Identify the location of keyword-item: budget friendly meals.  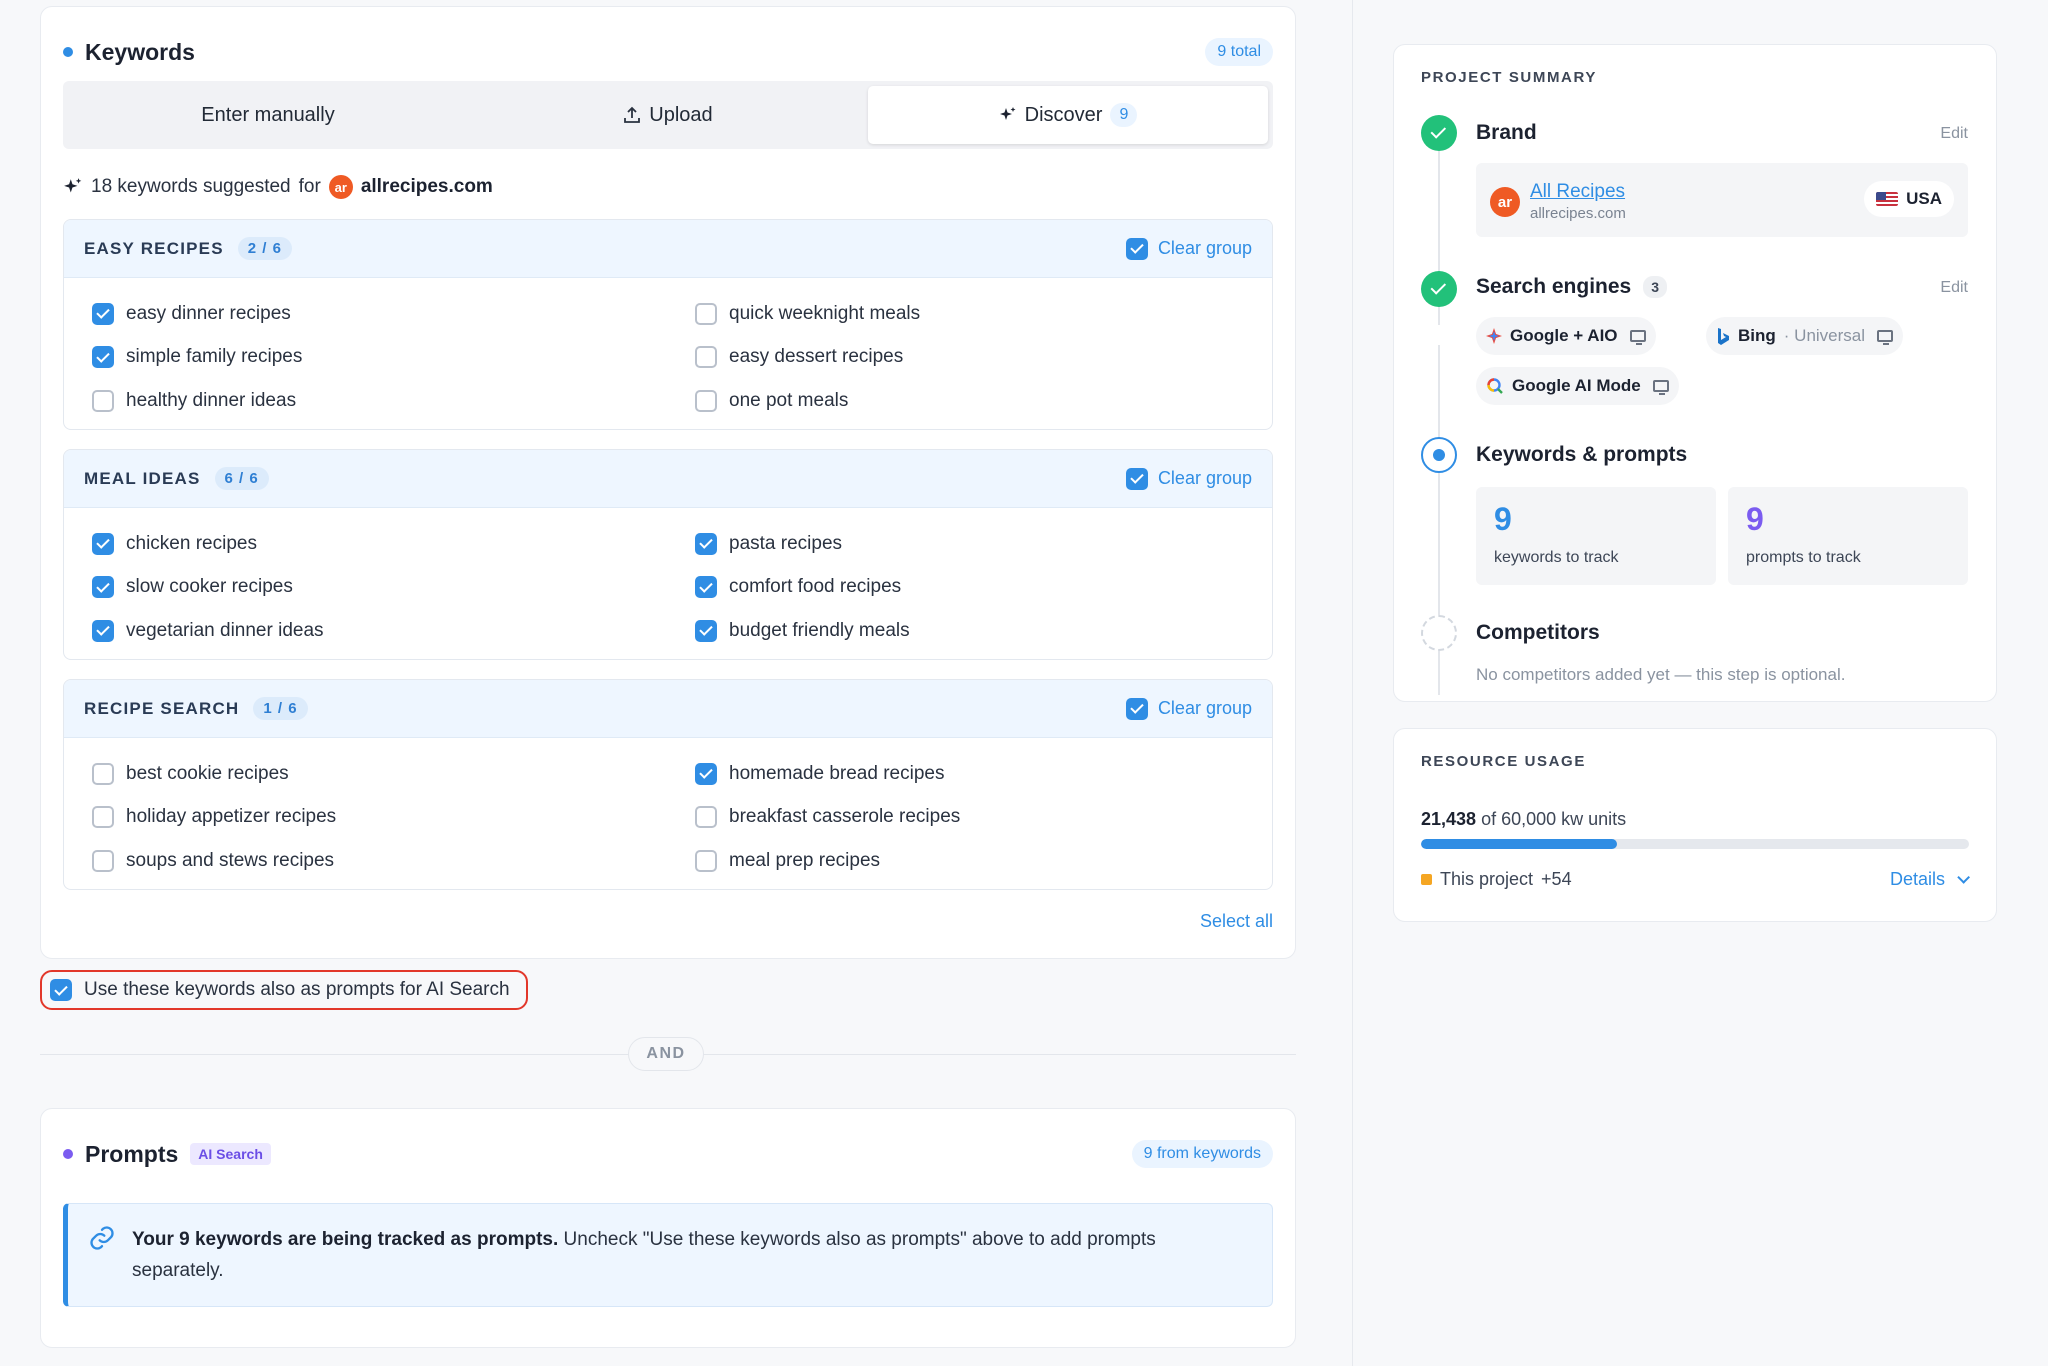
(983, 631).